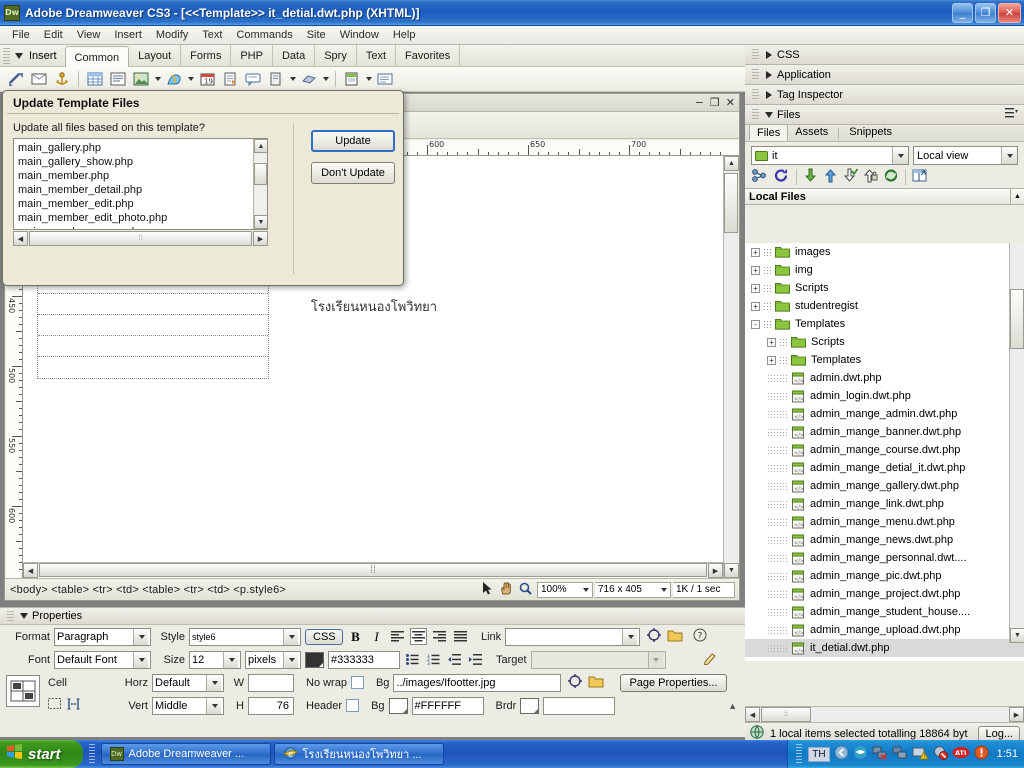 This screenshot has height=768, width=1024. I want to click on help-icon: ?, so click(700, 636).